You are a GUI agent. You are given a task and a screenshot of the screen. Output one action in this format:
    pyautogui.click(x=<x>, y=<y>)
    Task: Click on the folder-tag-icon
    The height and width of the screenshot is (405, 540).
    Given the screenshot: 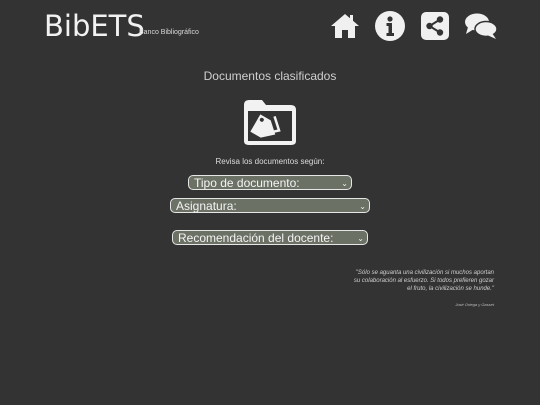 What is the action you would take?
    pyautogui.click(x=270, y=122)
    